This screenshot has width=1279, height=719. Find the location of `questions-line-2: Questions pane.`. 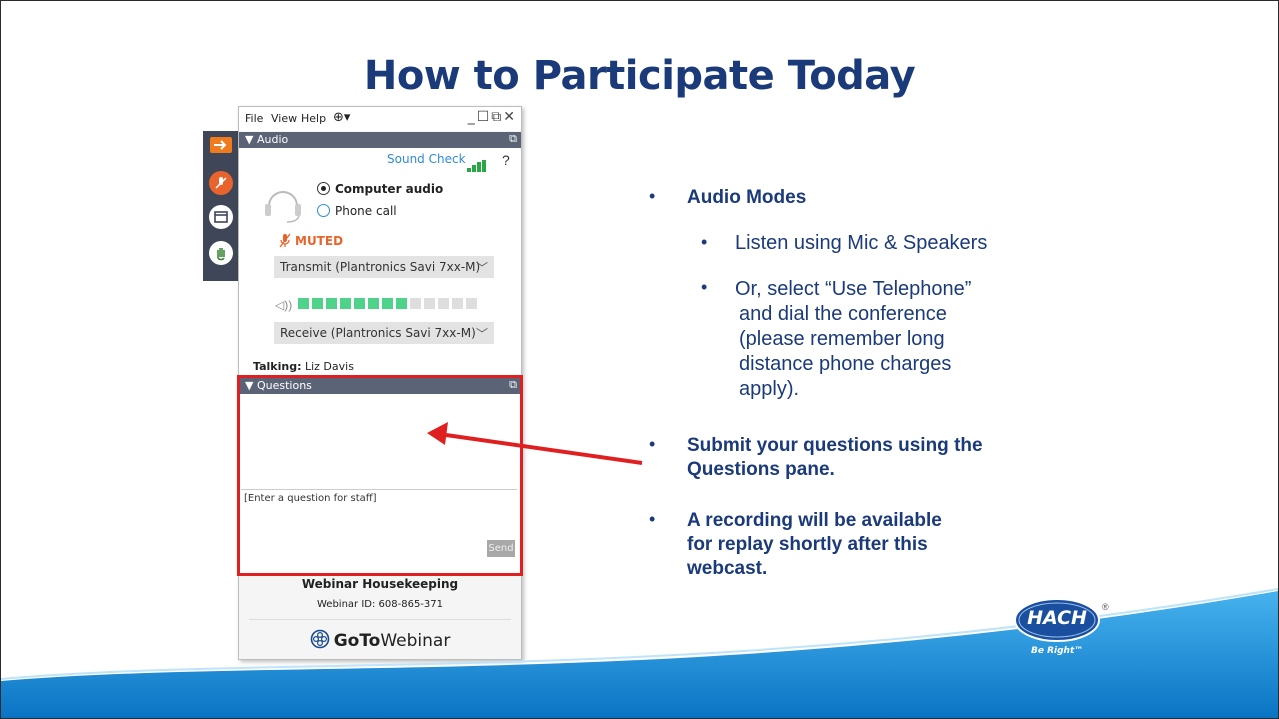

questions-line-2: Questions pane. is located at coordinates (761, 469).